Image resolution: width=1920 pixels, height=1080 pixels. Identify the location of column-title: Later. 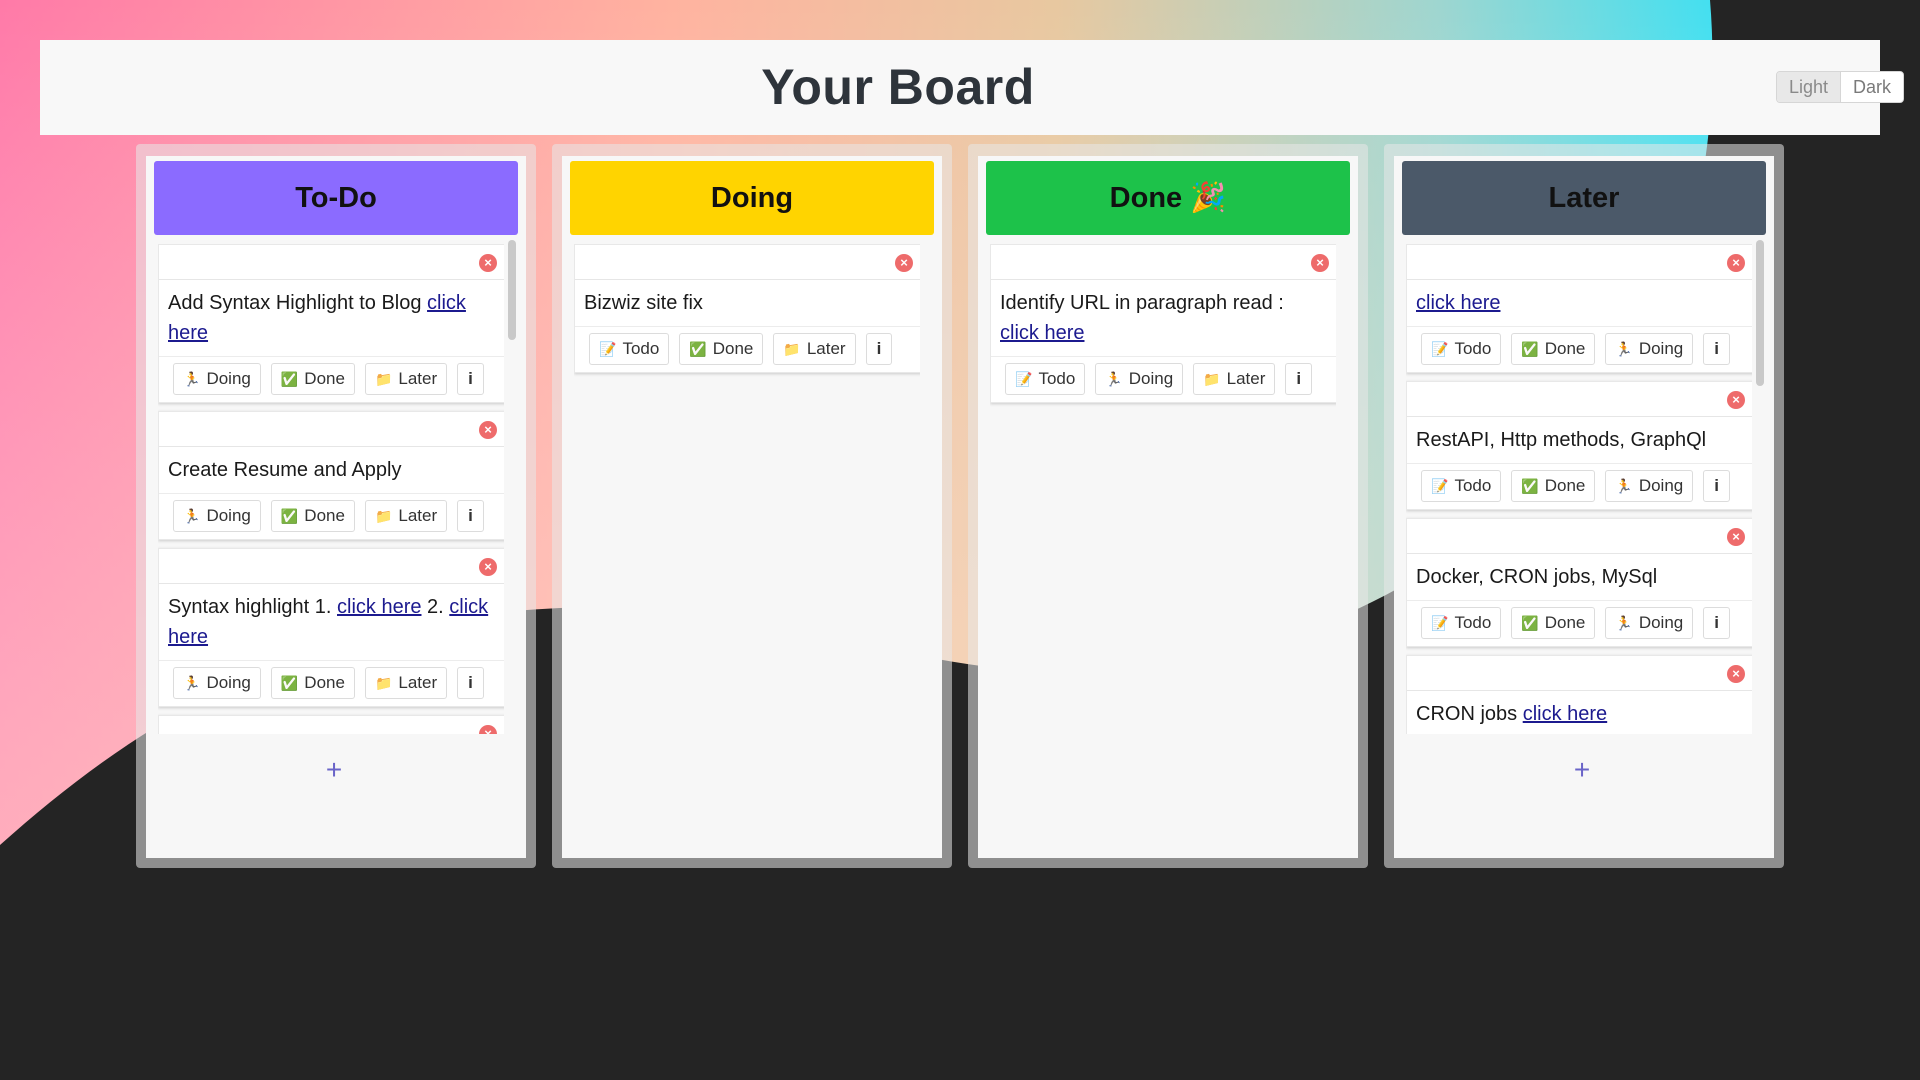
(1584, 198).